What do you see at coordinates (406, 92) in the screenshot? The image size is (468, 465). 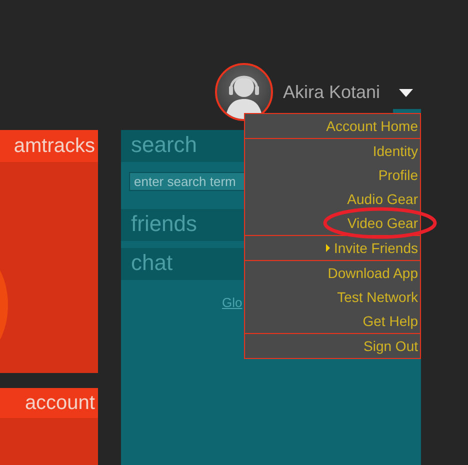 I see `caret-icon` at bounding box center [406, 92].